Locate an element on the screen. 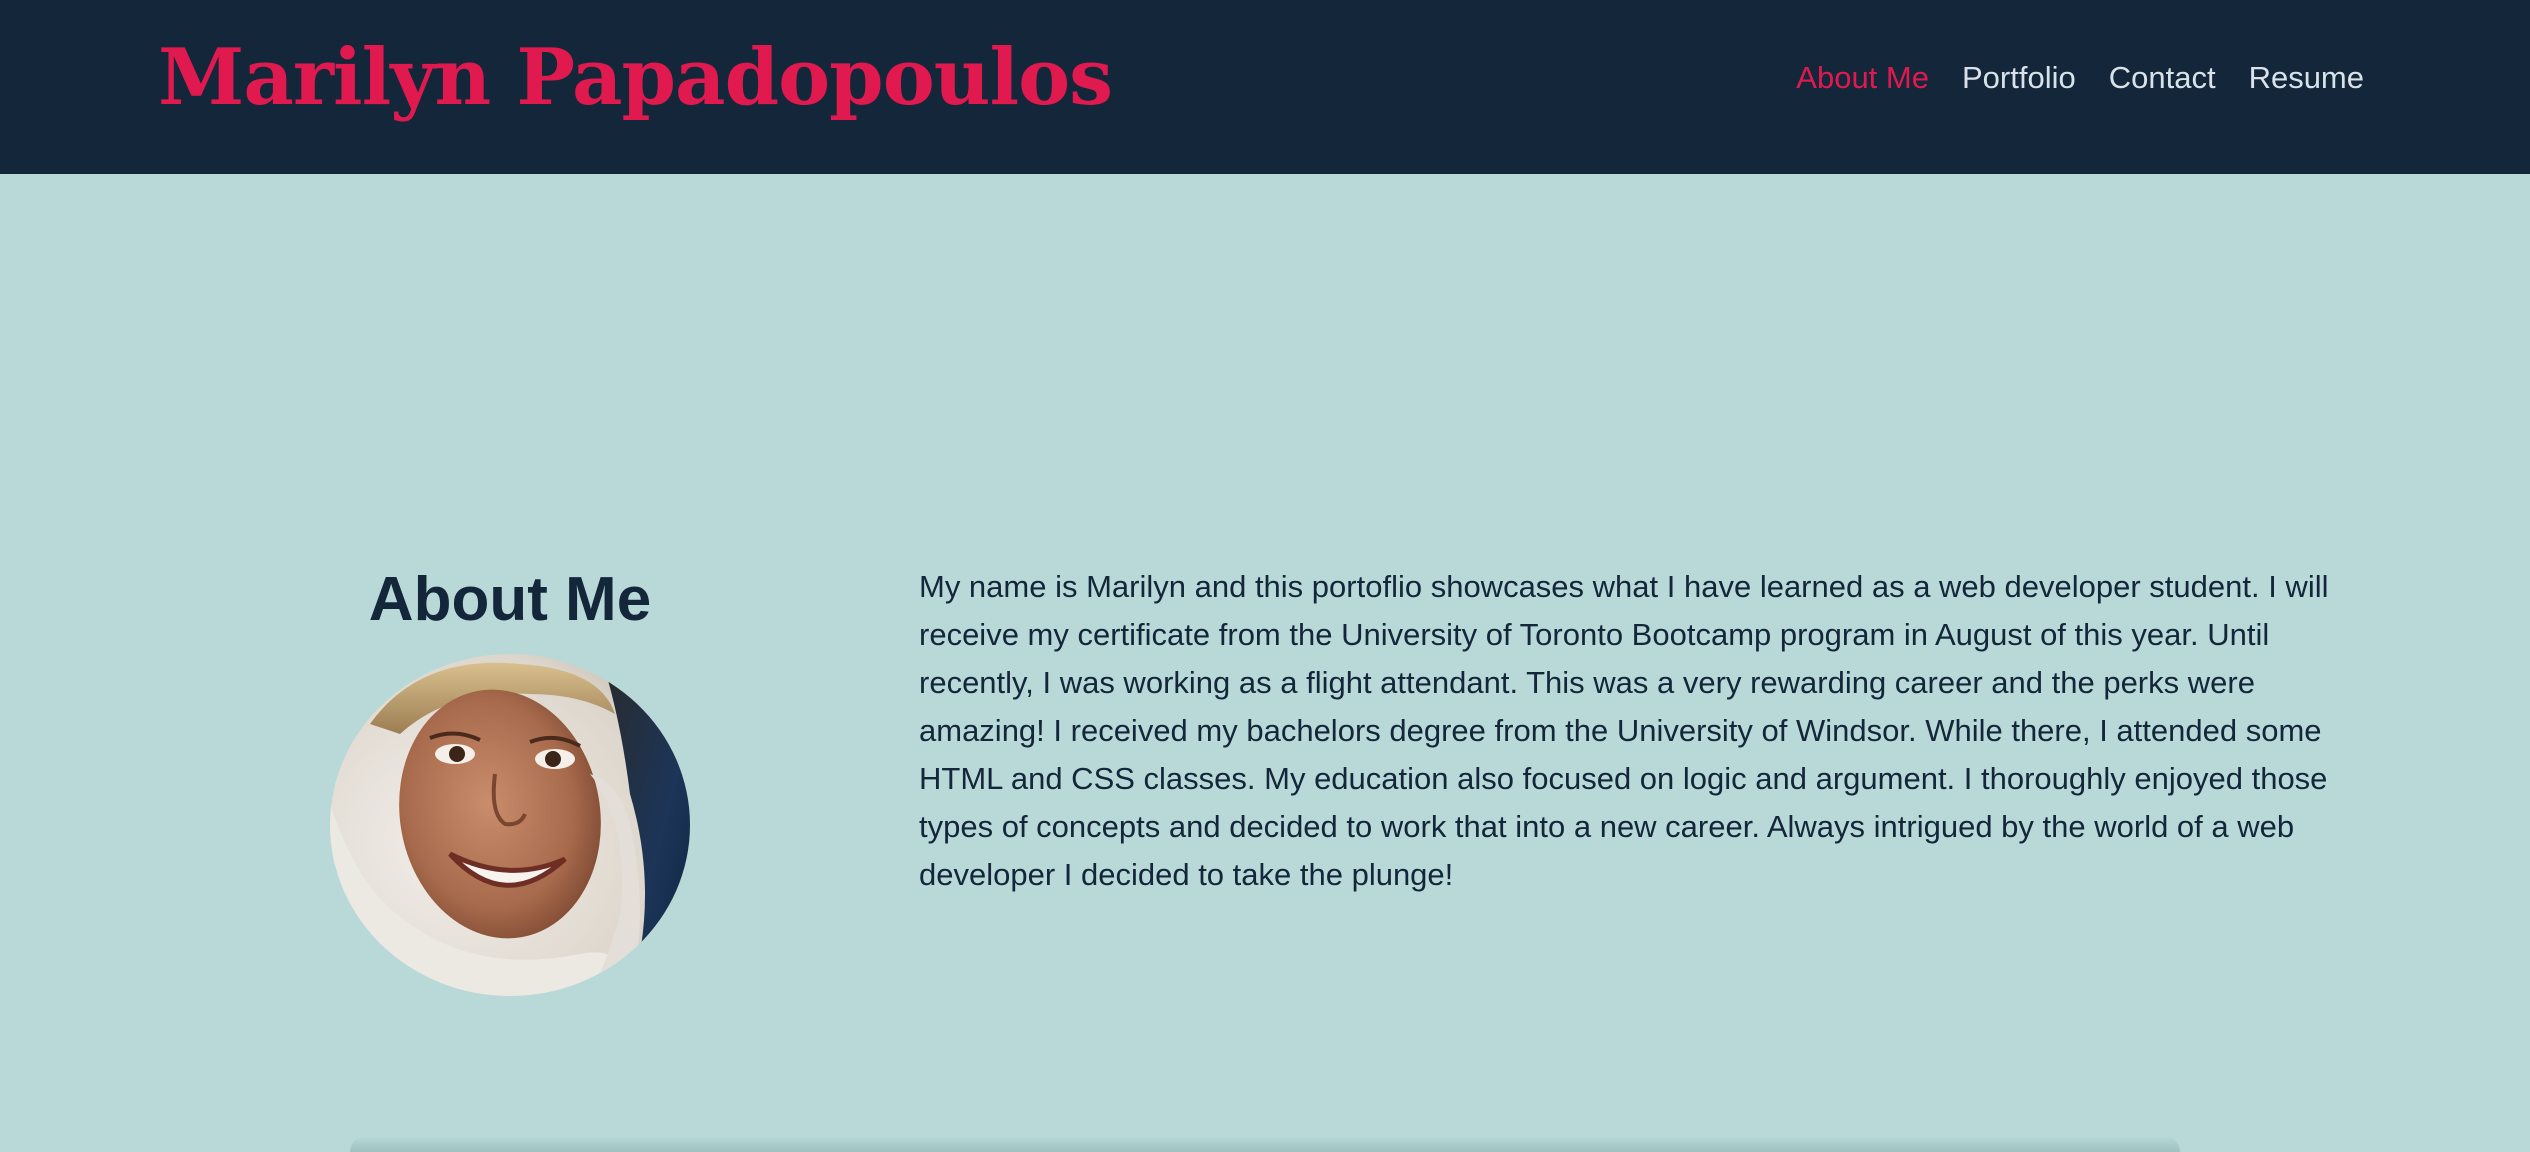 Image resolution: width=2530 pixels, height=1152 pixels. nav-link-about-me: About Me is located at coordinates (1862, 78).